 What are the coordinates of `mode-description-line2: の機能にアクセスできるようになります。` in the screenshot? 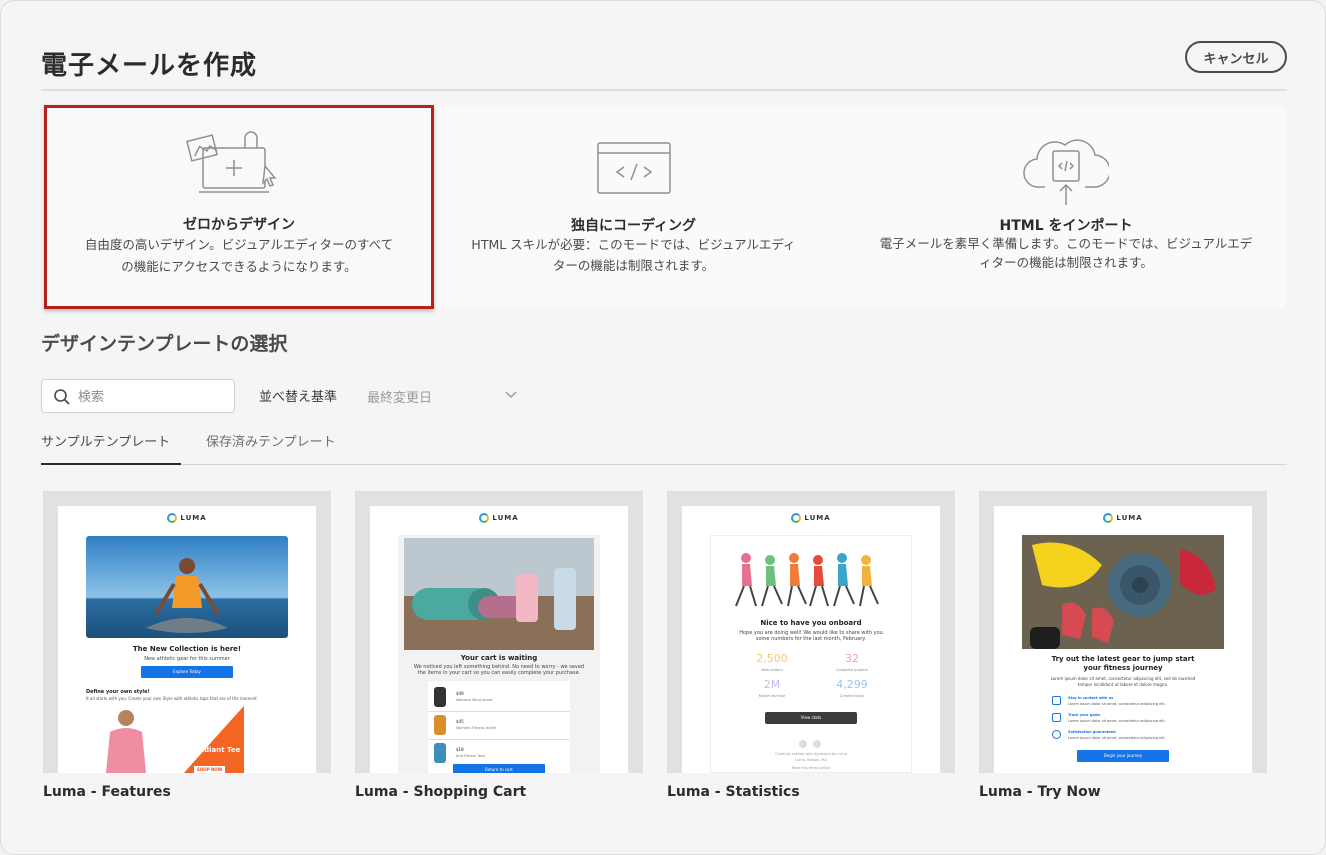 It's located at (239, 266).